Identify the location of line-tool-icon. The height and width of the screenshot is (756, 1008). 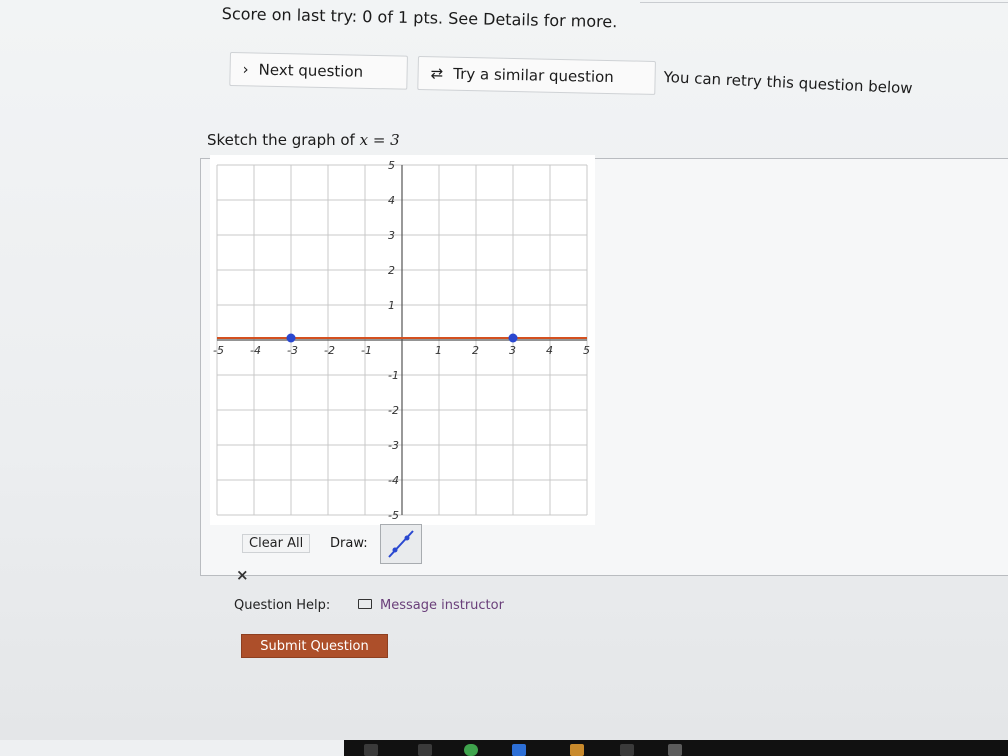
(401, 544).